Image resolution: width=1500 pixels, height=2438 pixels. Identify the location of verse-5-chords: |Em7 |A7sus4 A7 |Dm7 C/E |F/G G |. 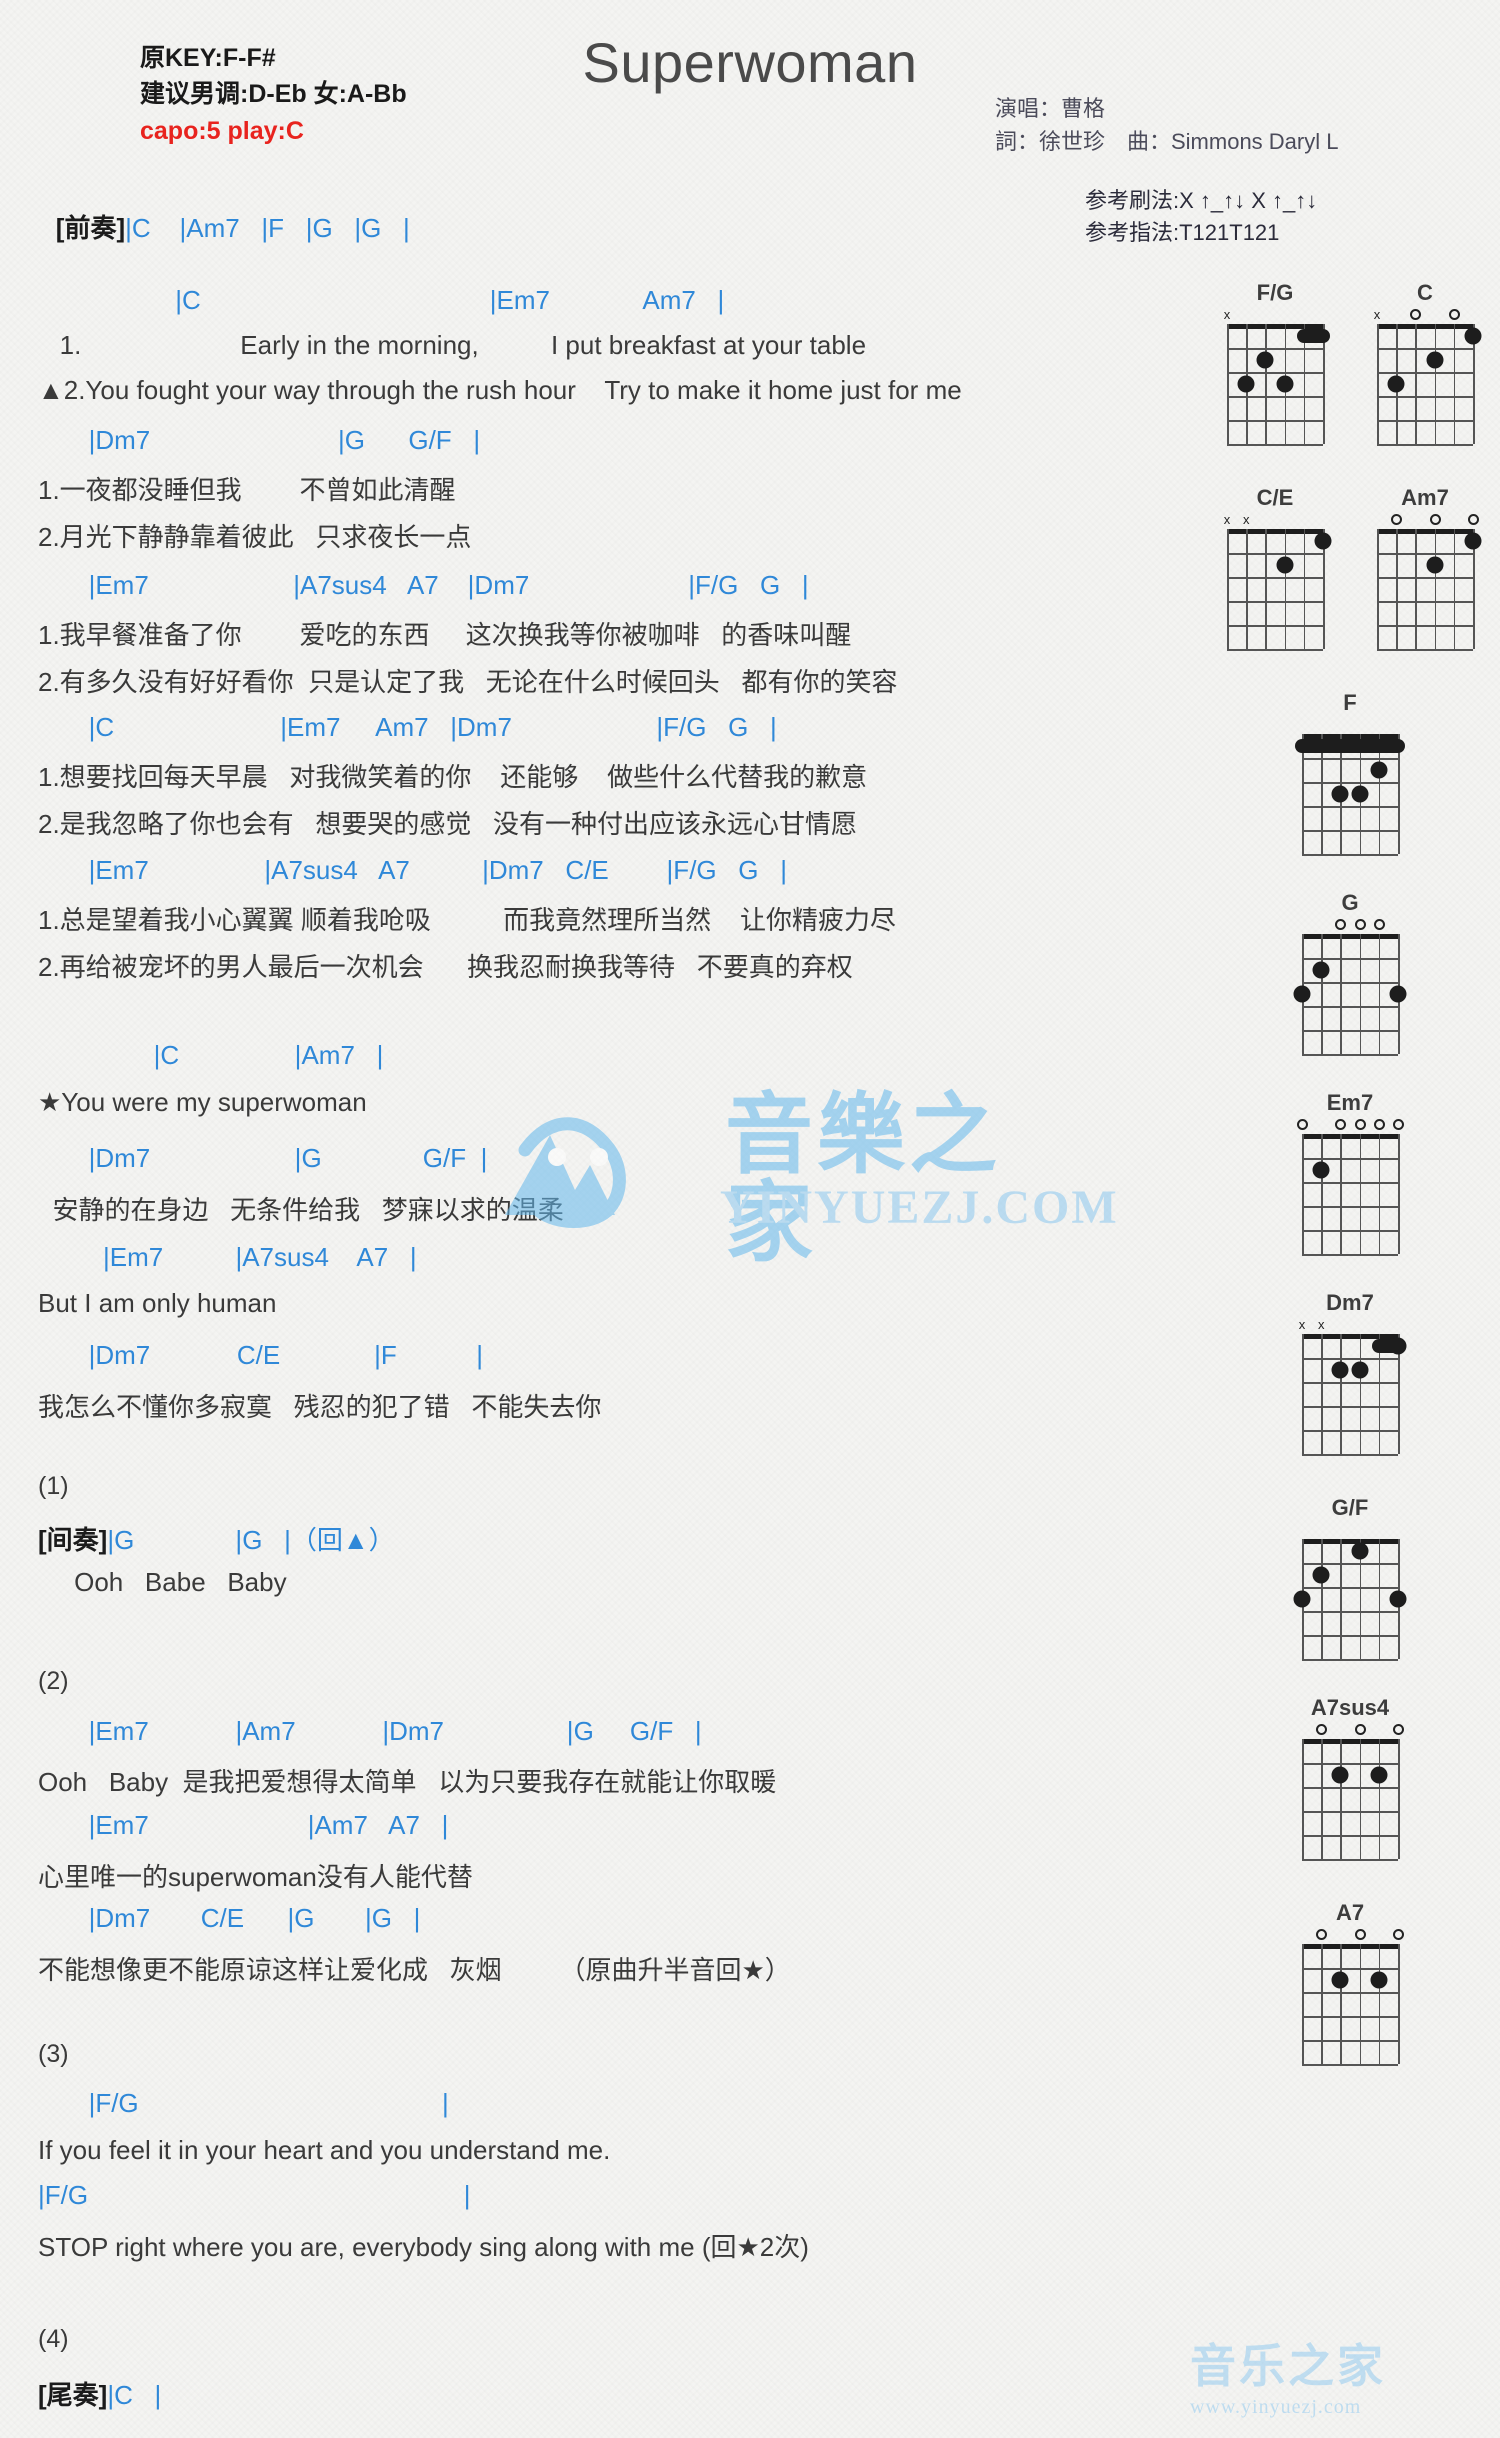
(412, 870).